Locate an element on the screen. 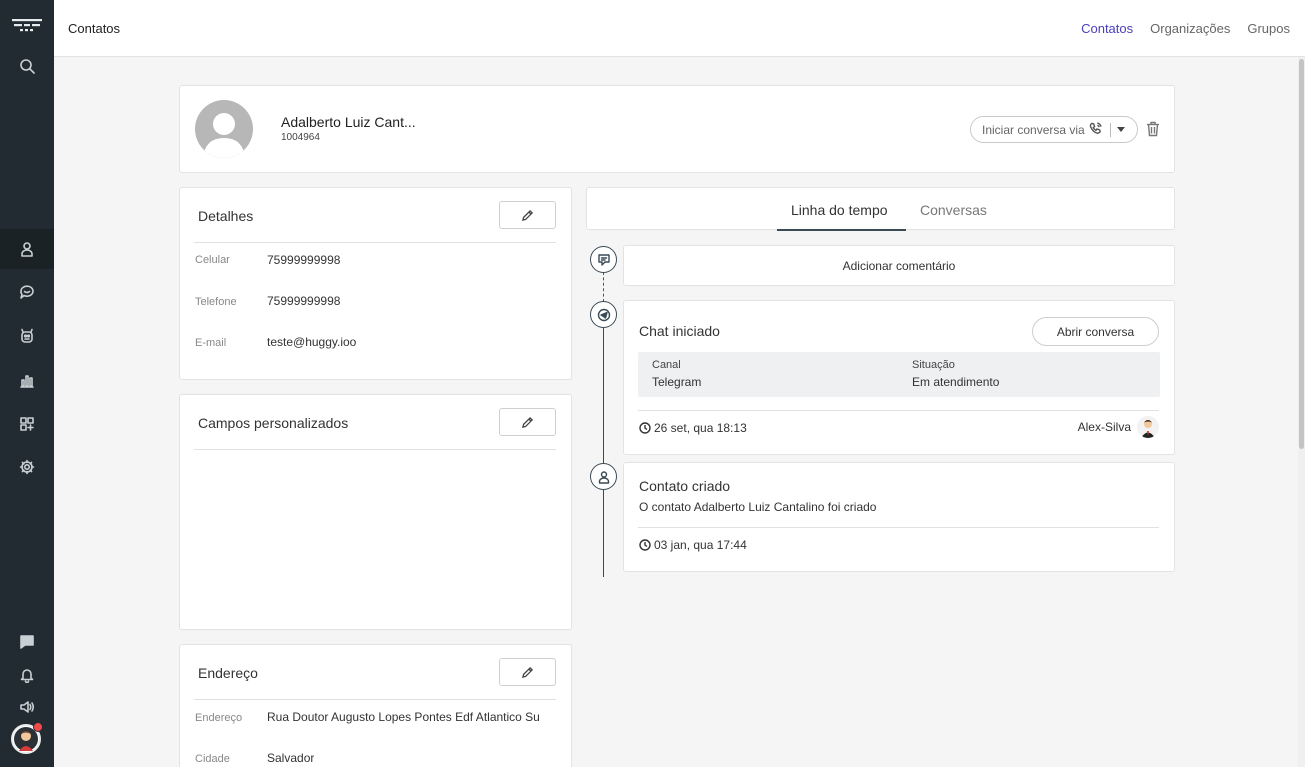 The height and width of the screenshot is (767, 1305). chat-time: 26 set, qua 18:13 is located at coordinates (693, 428).